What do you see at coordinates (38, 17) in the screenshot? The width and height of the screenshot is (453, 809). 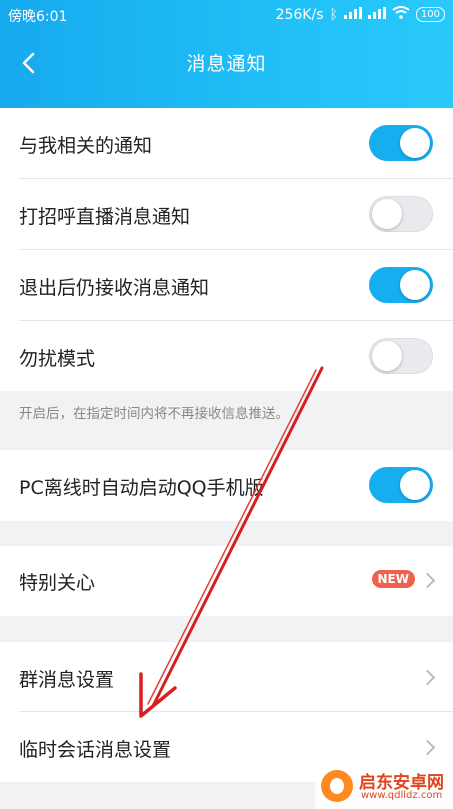 I see `status-time: 傍晚6:01` at bounding box center [38, 17].